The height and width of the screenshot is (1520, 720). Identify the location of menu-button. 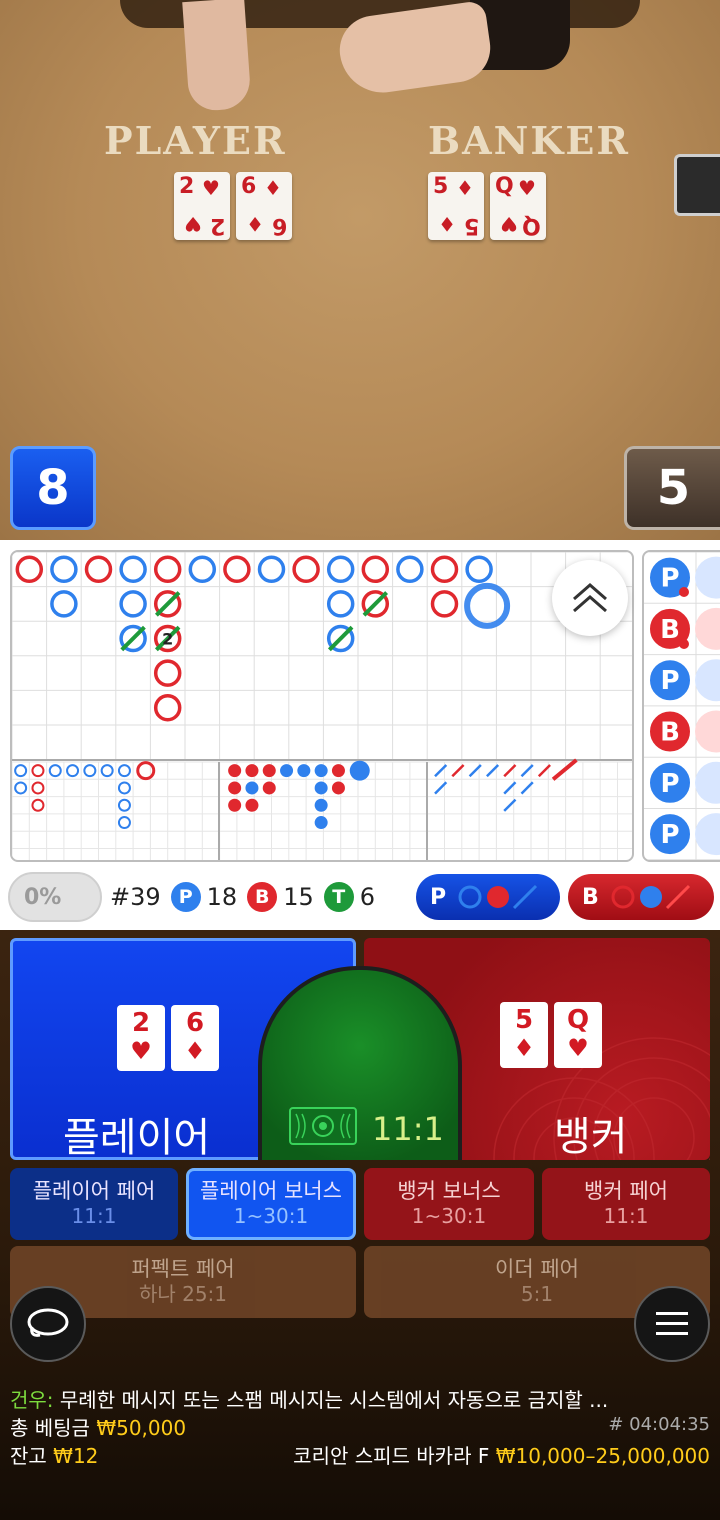
(672, 1324).